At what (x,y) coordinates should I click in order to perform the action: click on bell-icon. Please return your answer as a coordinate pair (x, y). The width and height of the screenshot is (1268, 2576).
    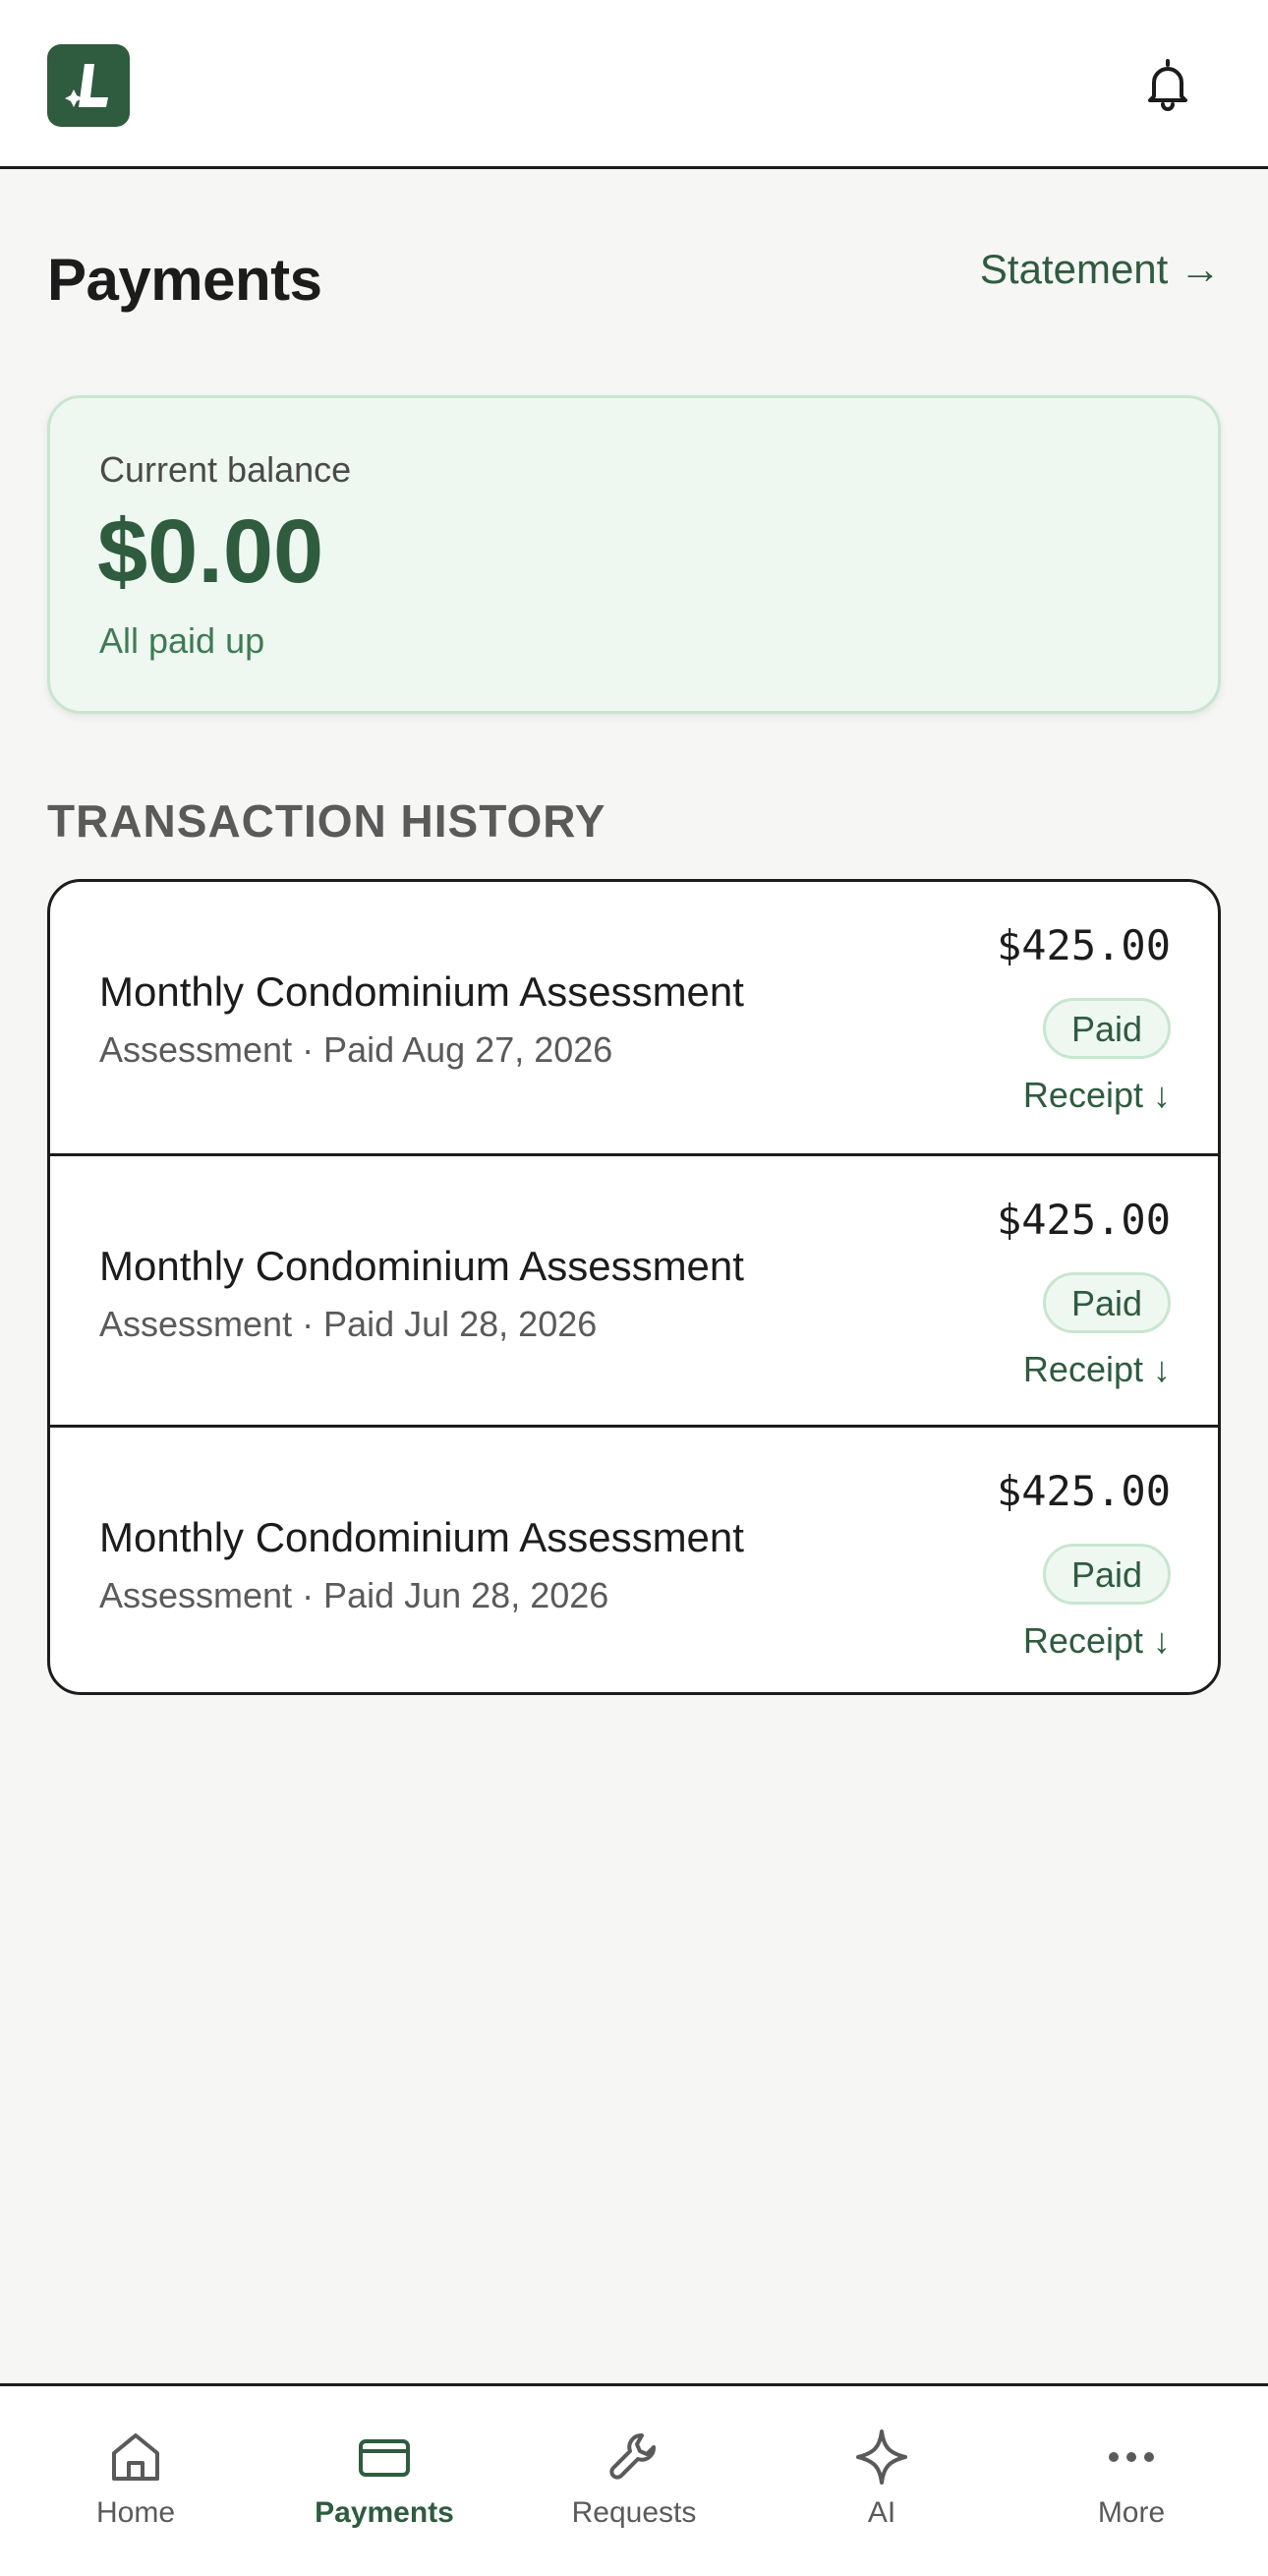
    Looking at the image, I should click on (1167, 84).